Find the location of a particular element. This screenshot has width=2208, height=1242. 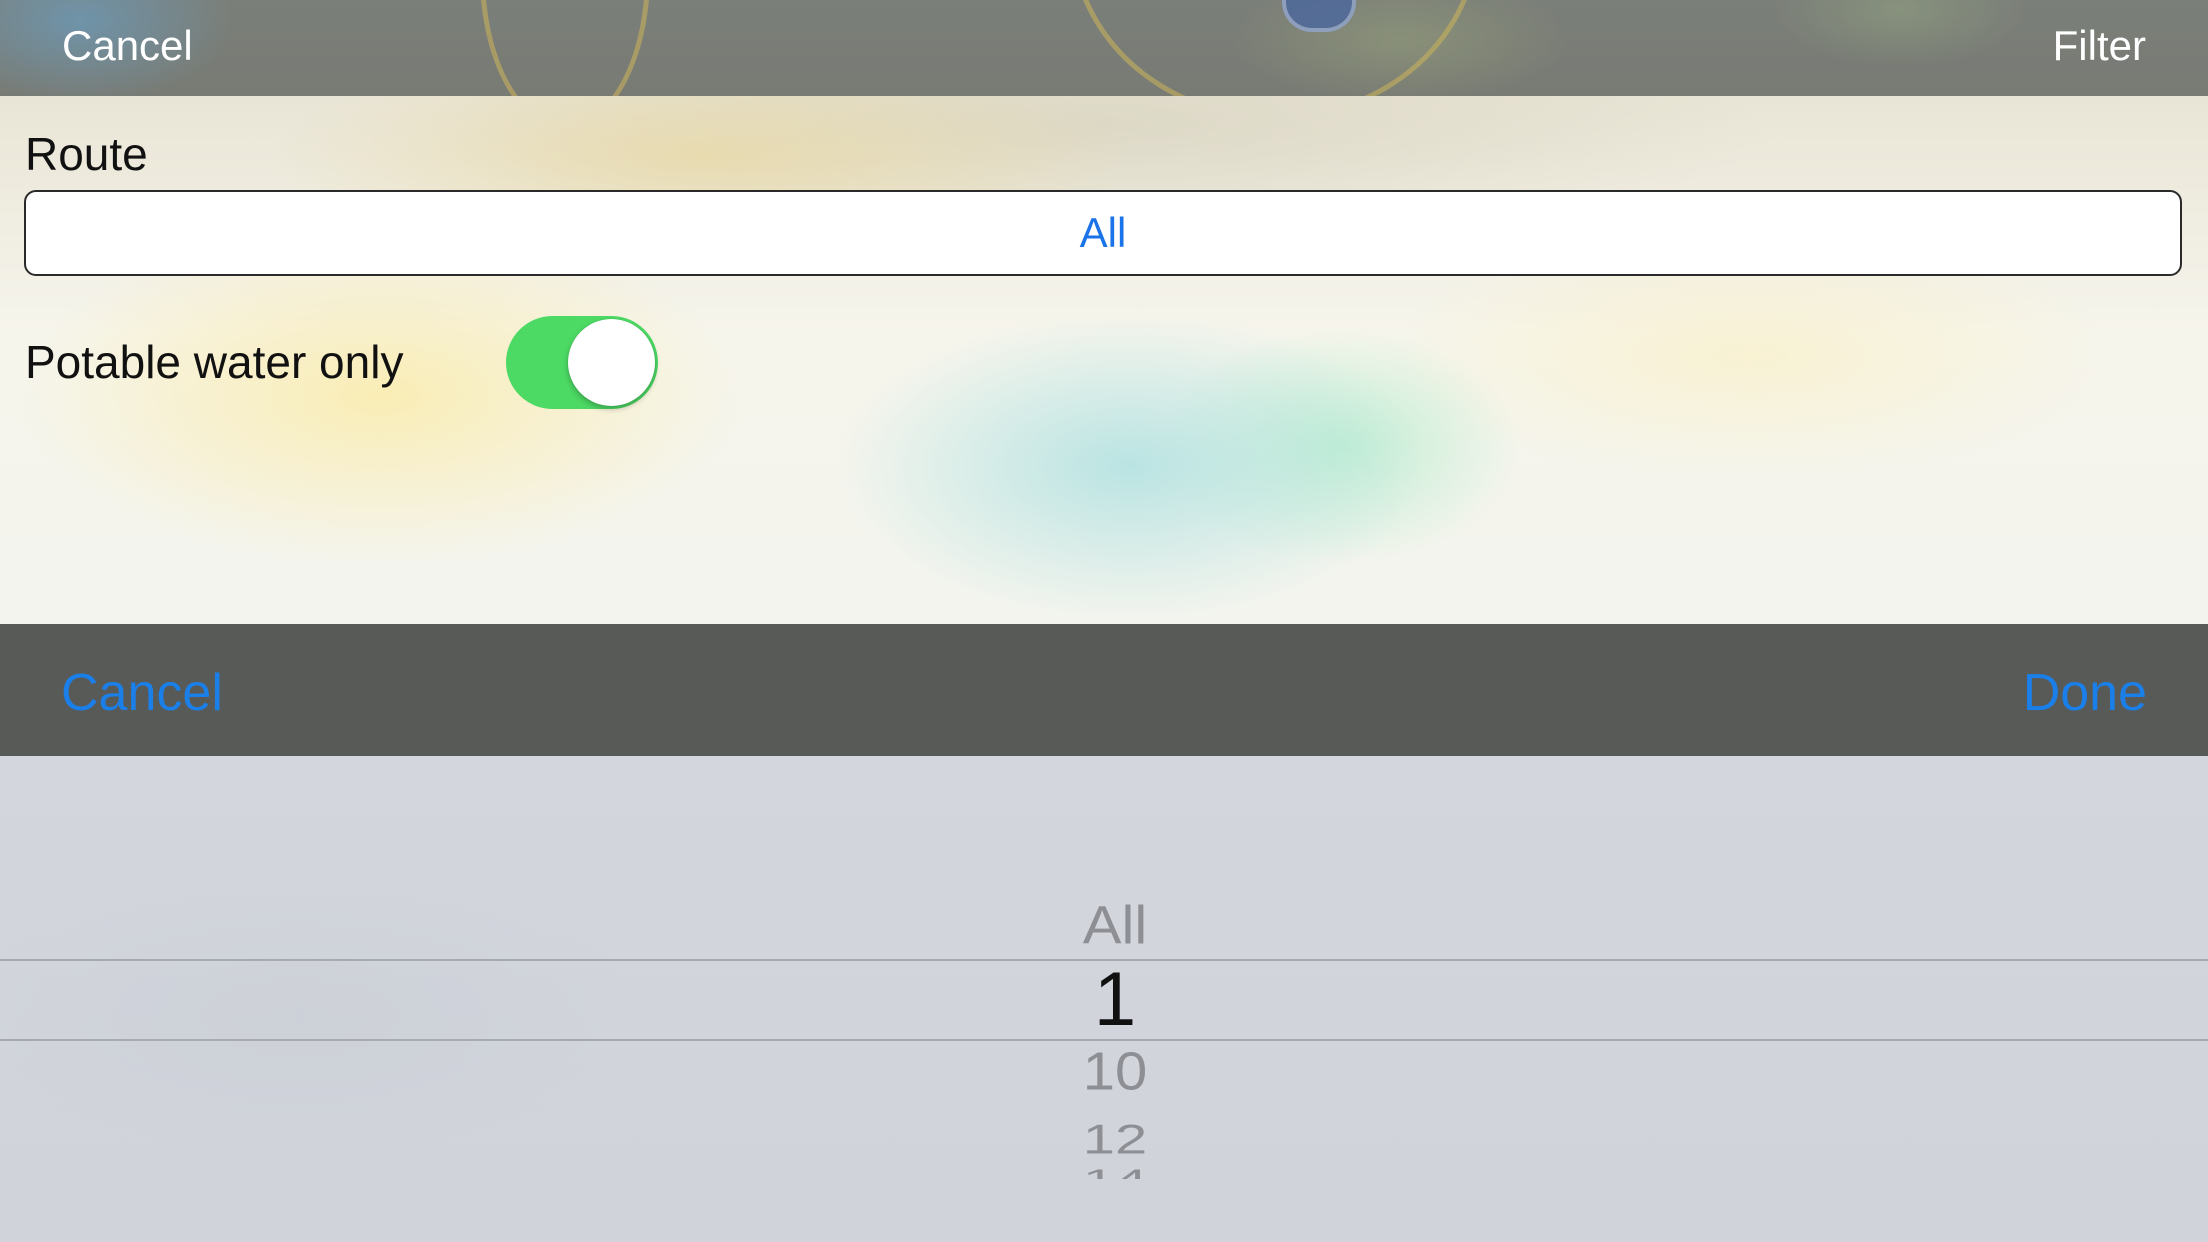

route-label: Route is located at coordinates (86, 154).